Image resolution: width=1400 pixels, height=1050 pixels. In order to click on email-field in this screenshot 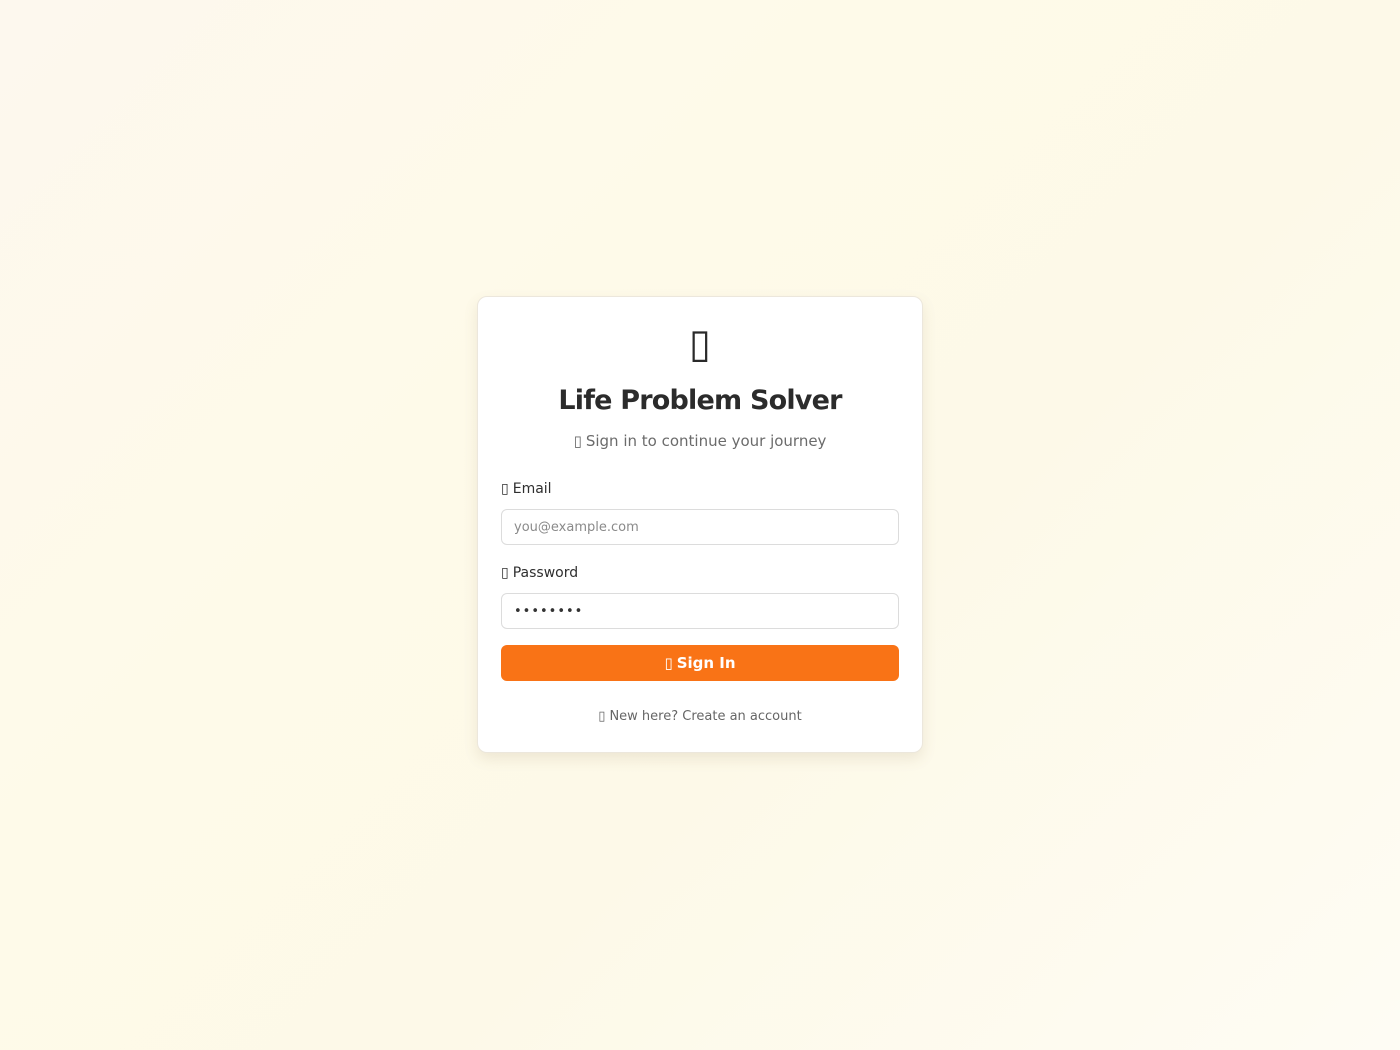, I will do `click(700, 527)`.